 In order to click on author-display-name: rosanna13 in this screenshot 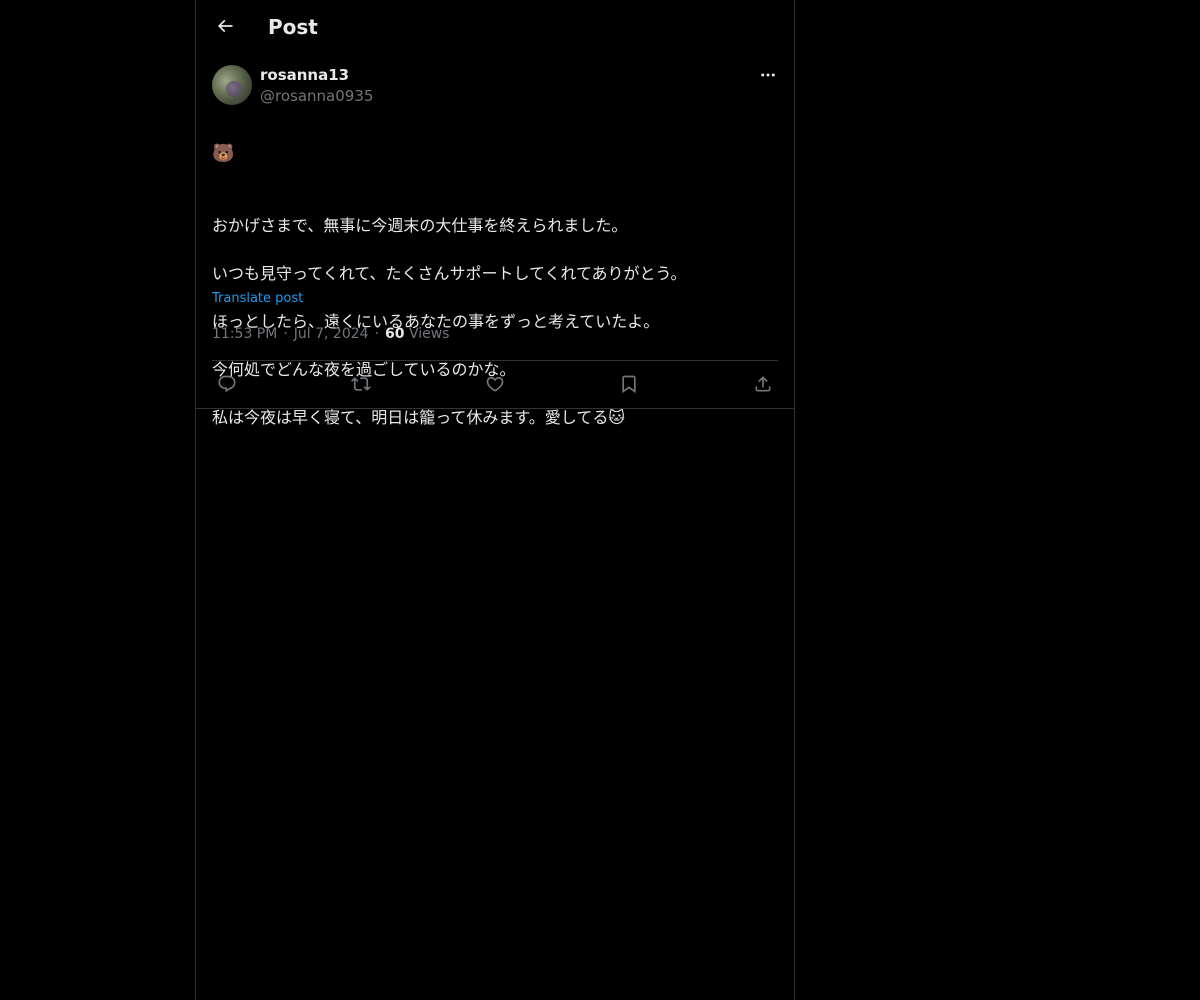, I will do `click(304, 75)`.